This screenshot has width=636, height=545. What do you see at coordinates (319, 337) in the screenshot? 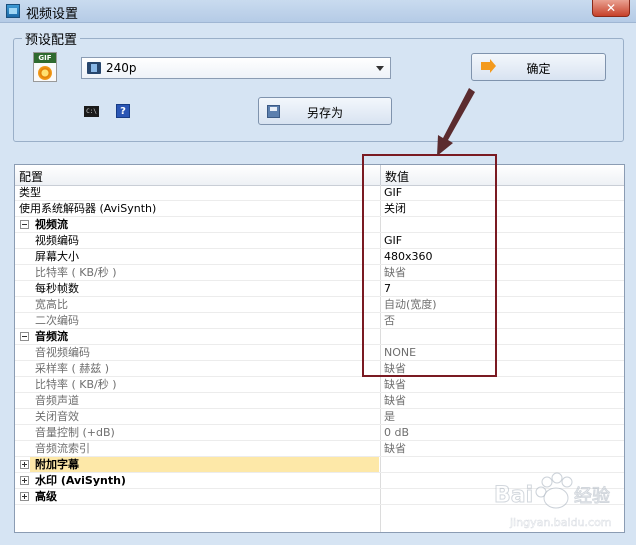
I see `group-row-audio: 音频流` at bounding box center [319, 337].